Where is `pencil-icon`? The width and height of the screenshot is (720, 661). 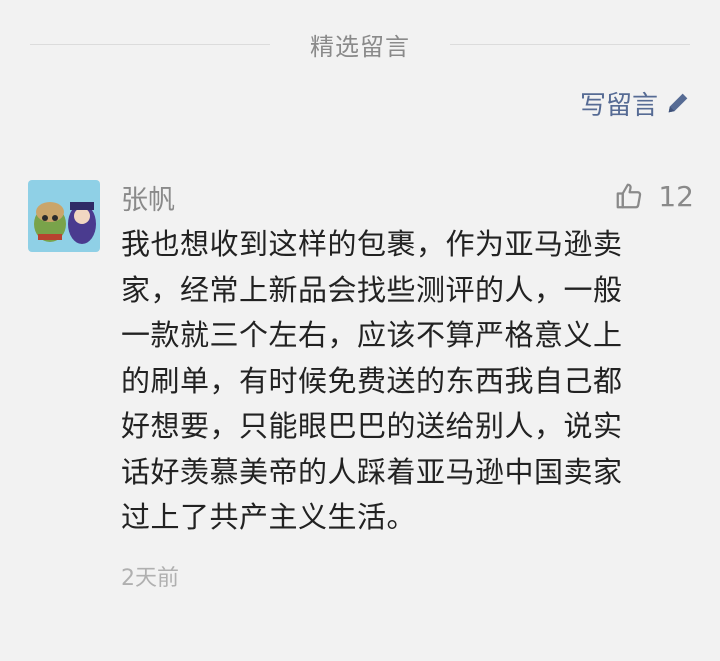 pencil-icon is located at coordinates (678, 103).